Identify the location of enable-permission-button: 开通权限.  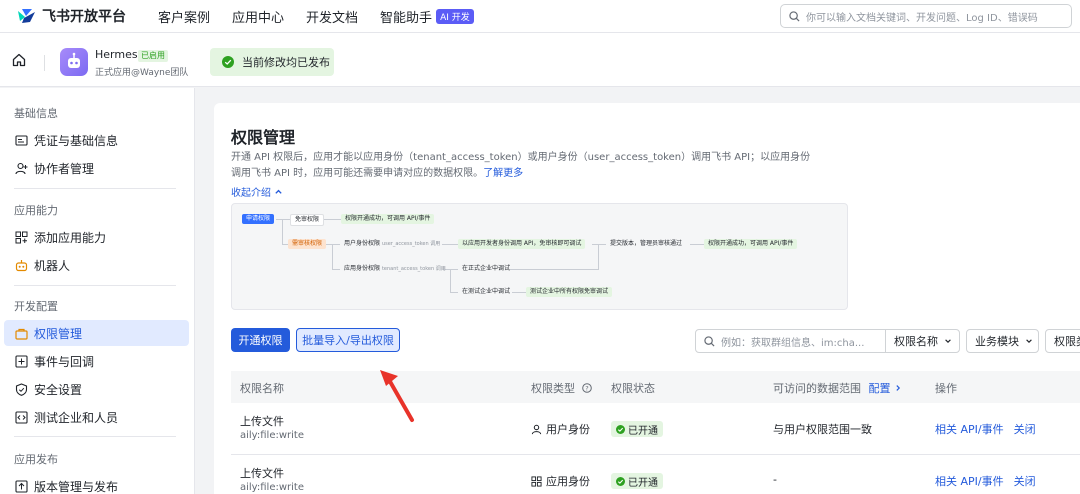
(260, 340).